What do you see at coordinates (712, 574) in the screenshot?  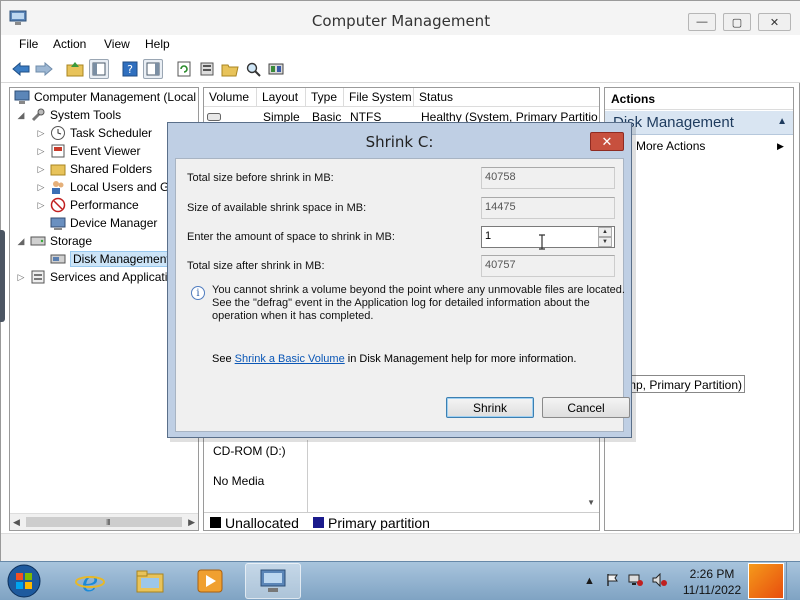 I see `clock-time: 2:26 PM` at bounding box center [712, 574].